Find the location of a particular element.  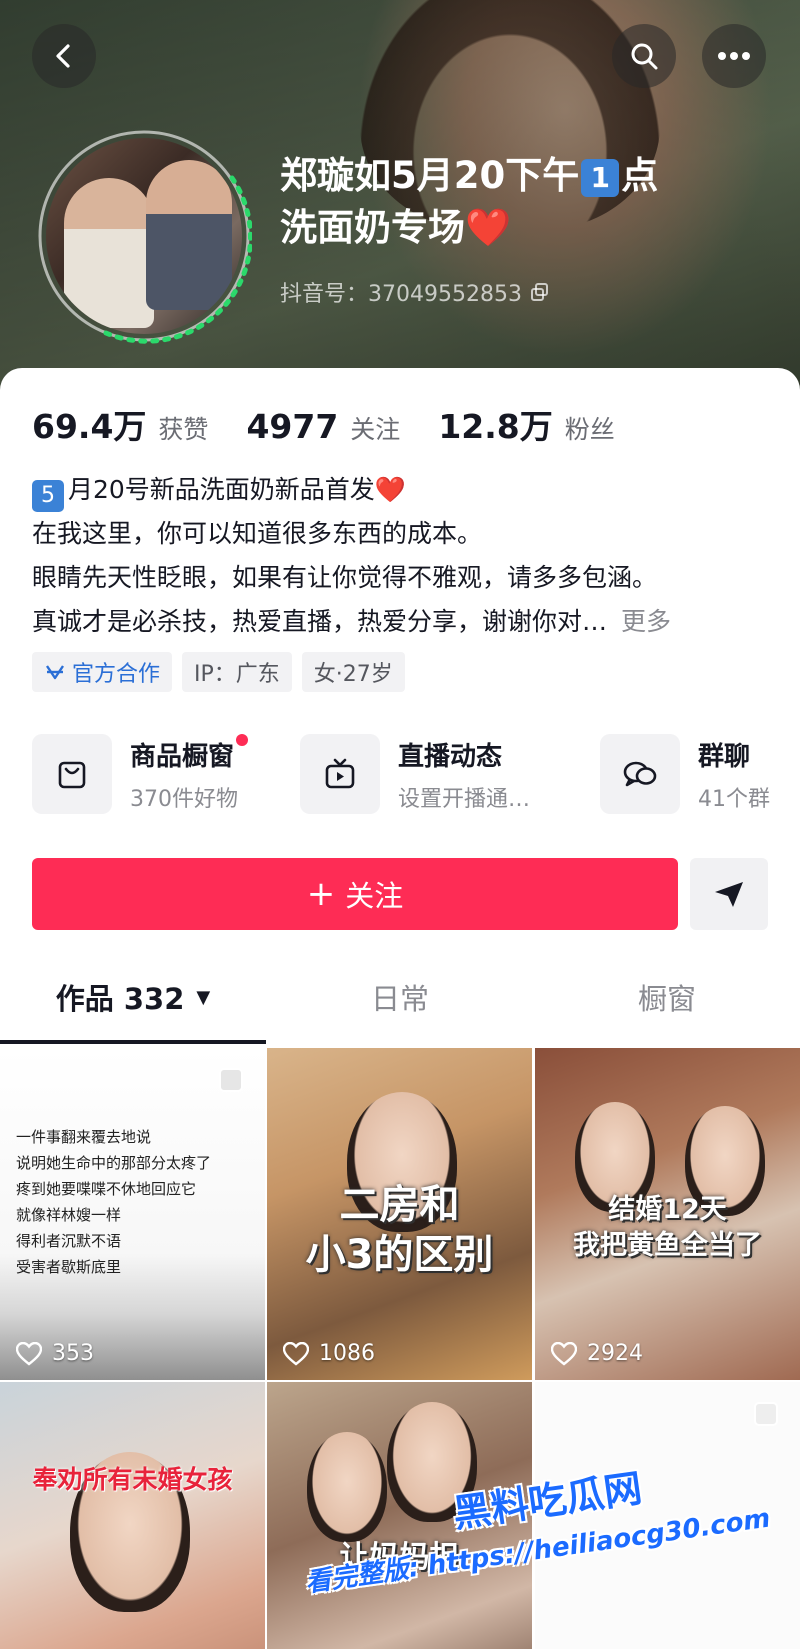

site-watermark: 黑料吃瓜网 看完整版: https://heiliaocg30.com is located at coordinates (538, 1532).